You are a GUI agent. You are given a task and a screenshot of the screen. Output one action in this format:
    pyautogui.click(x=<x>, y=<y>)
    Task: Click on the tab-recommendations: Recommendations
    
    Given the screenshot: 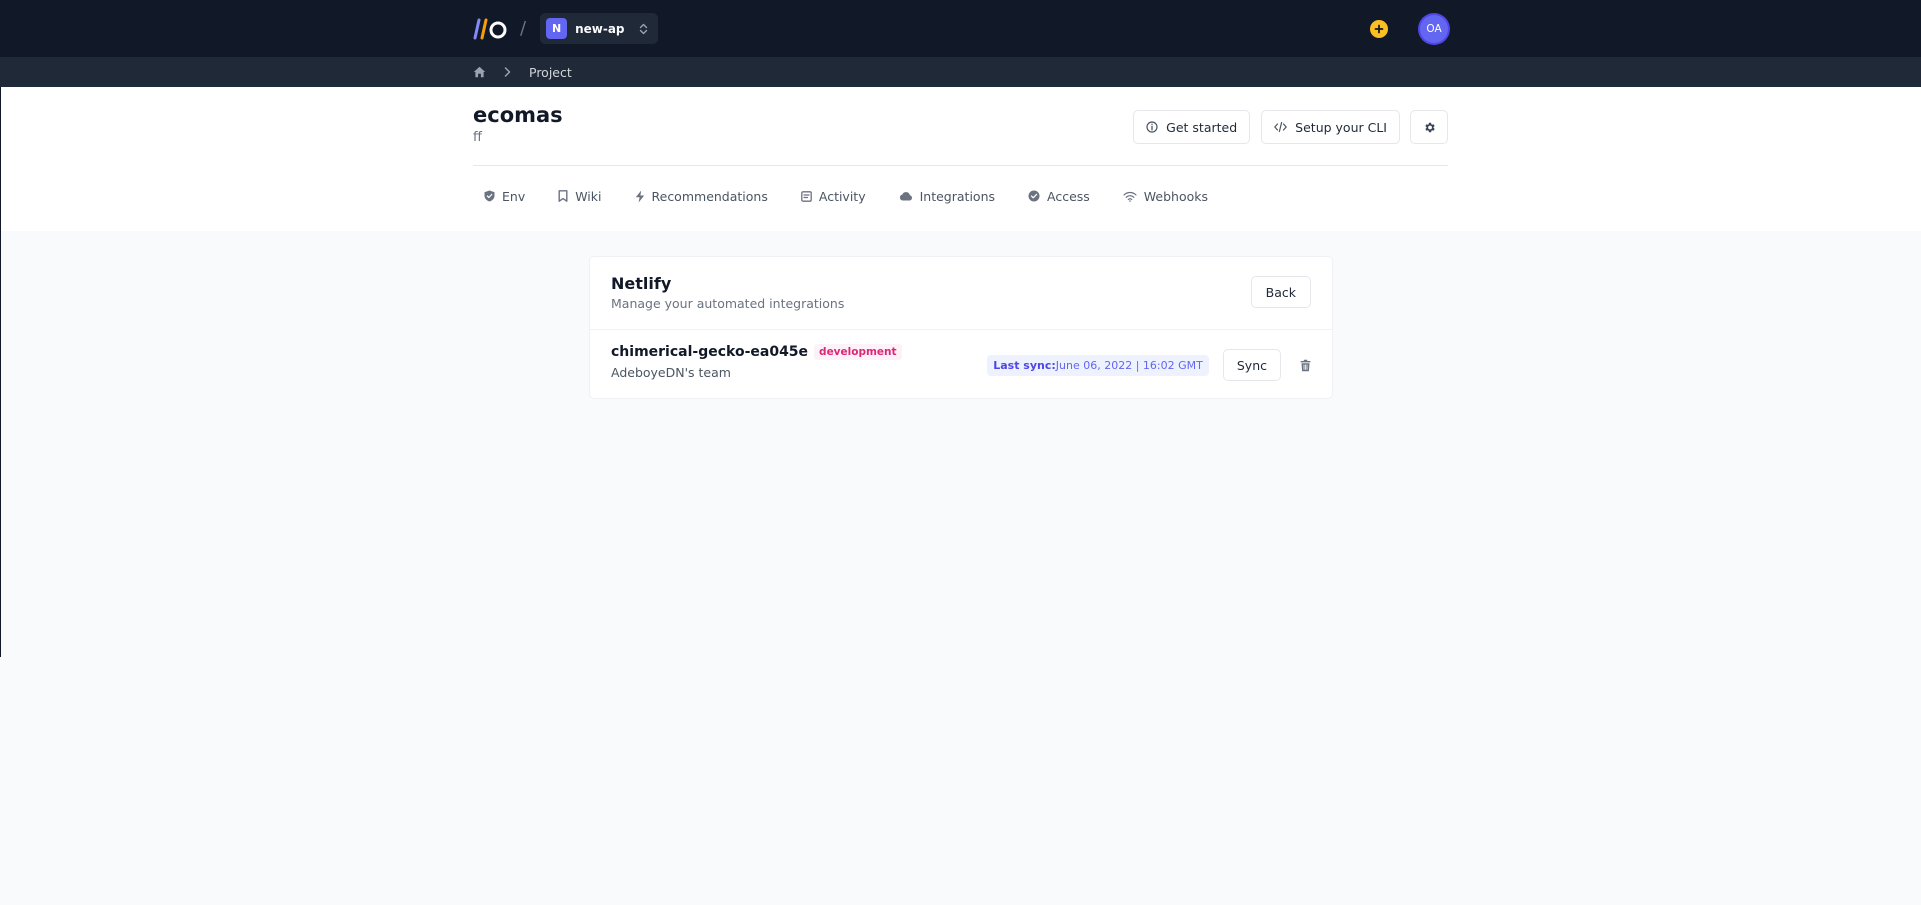 What is the action you would take?
    pyautogui.click(x=701, y=196)
    